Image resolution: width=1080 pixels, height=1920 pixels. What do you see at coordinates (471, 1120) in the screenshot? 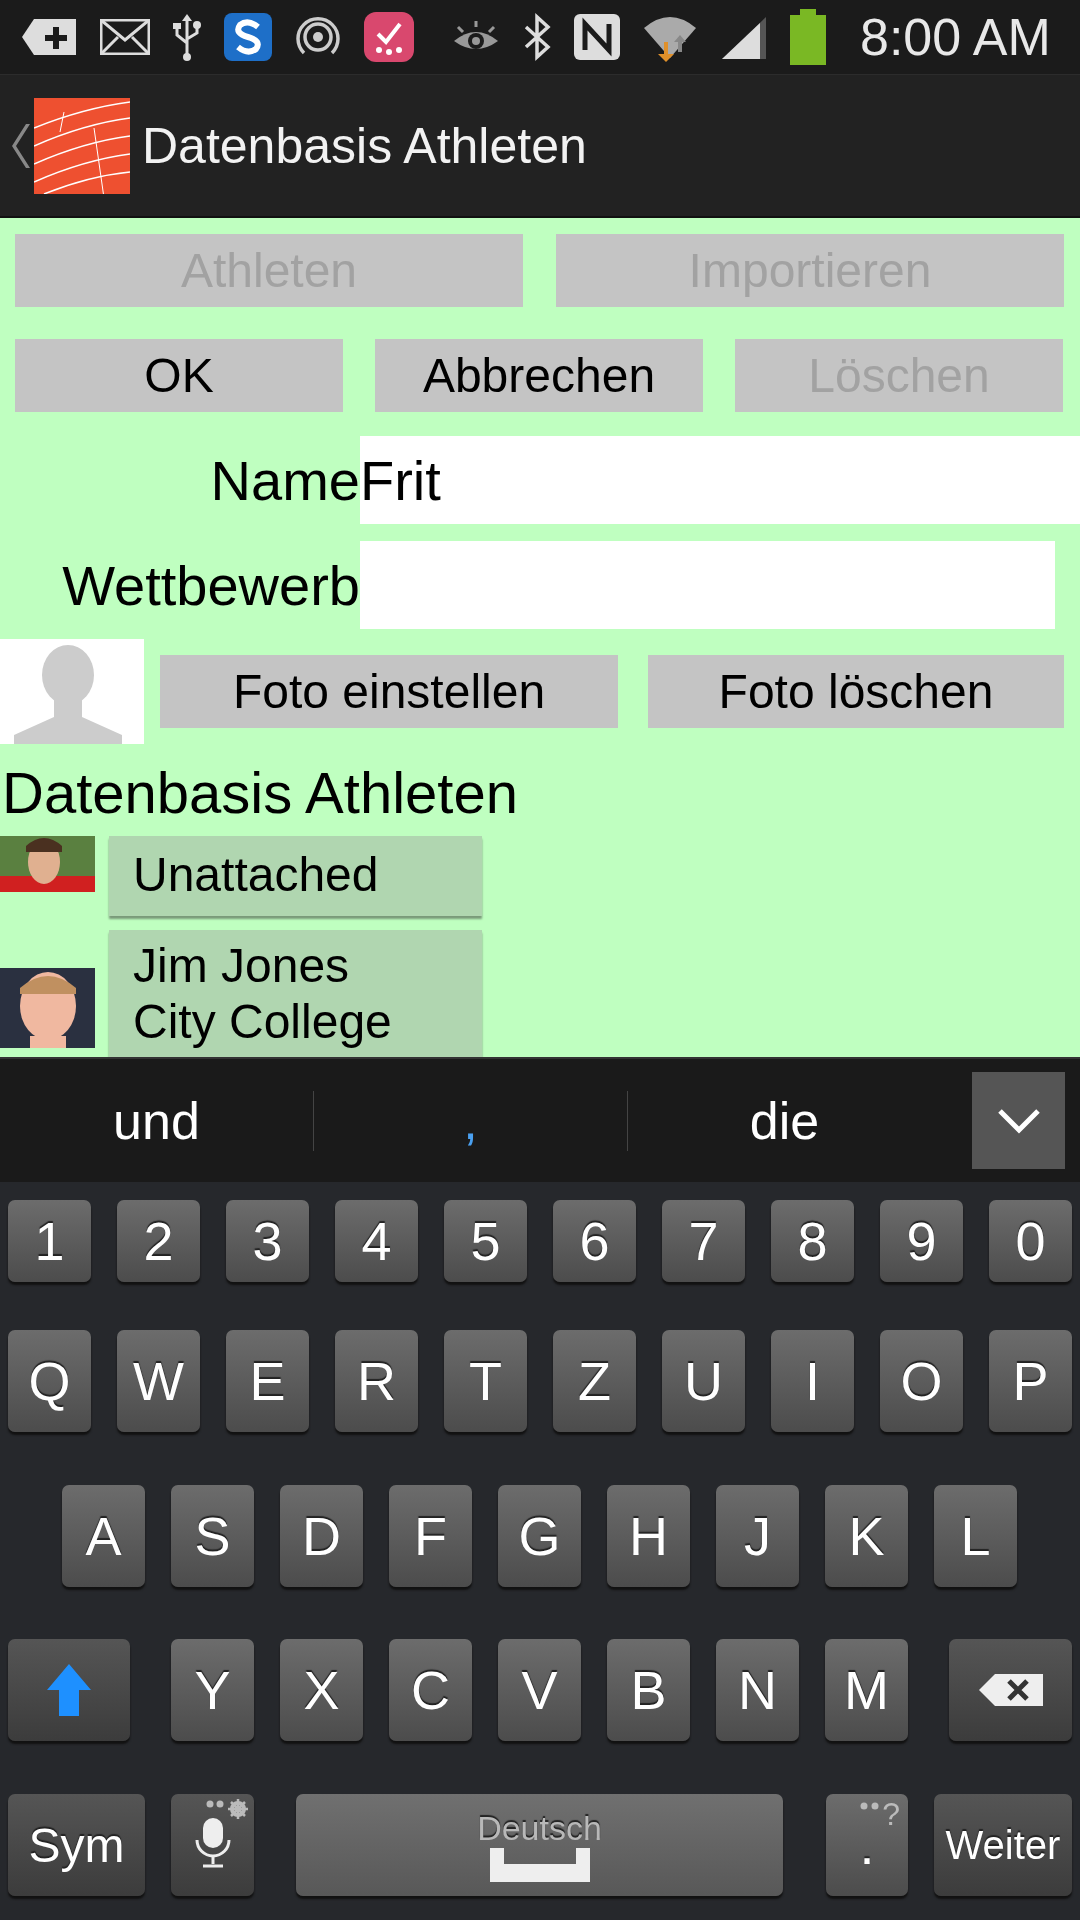
I see `suggestion: ,` at bounding box center [471, 1120].